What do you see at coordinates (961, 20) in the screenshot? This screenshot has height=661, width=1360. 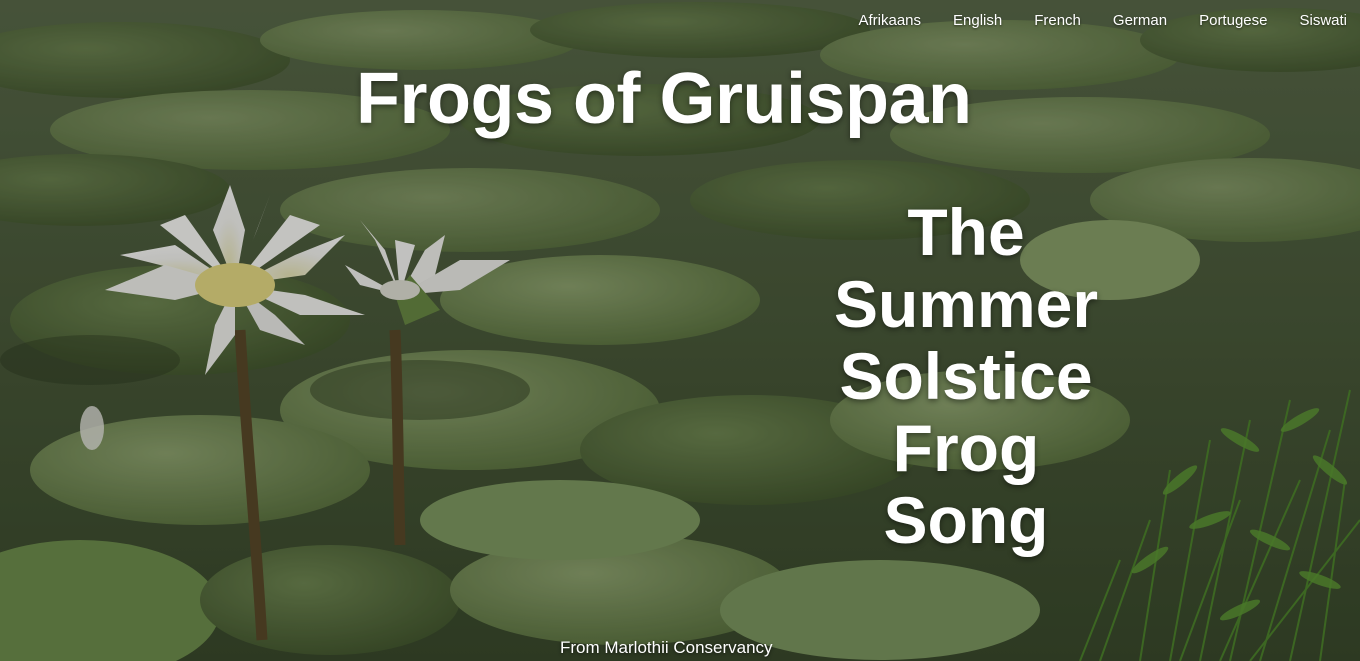 I see `nav-link-english: English` at bounding box center [961, 20].